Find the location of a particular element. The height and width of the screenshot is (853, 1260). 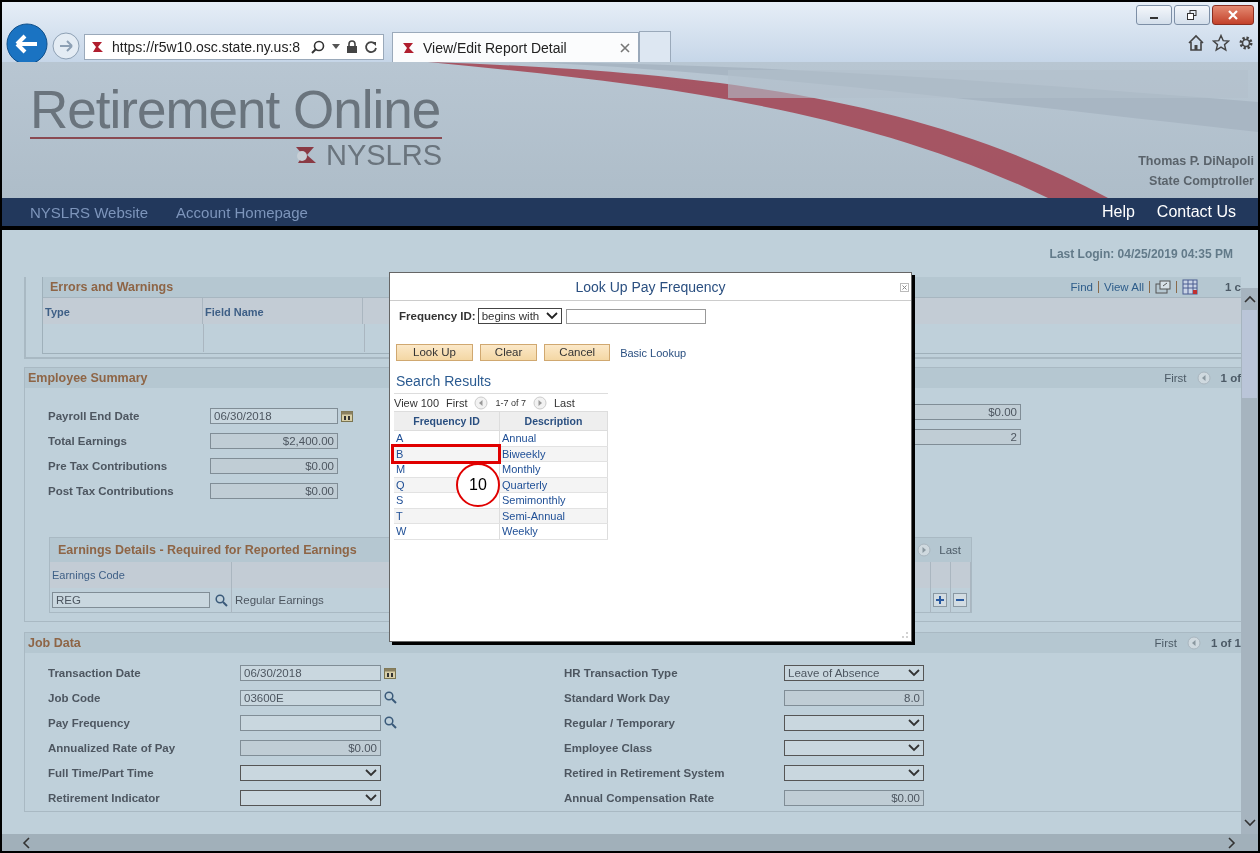

nav-link: NYSLRS Website is located at coordinates (89, 212).